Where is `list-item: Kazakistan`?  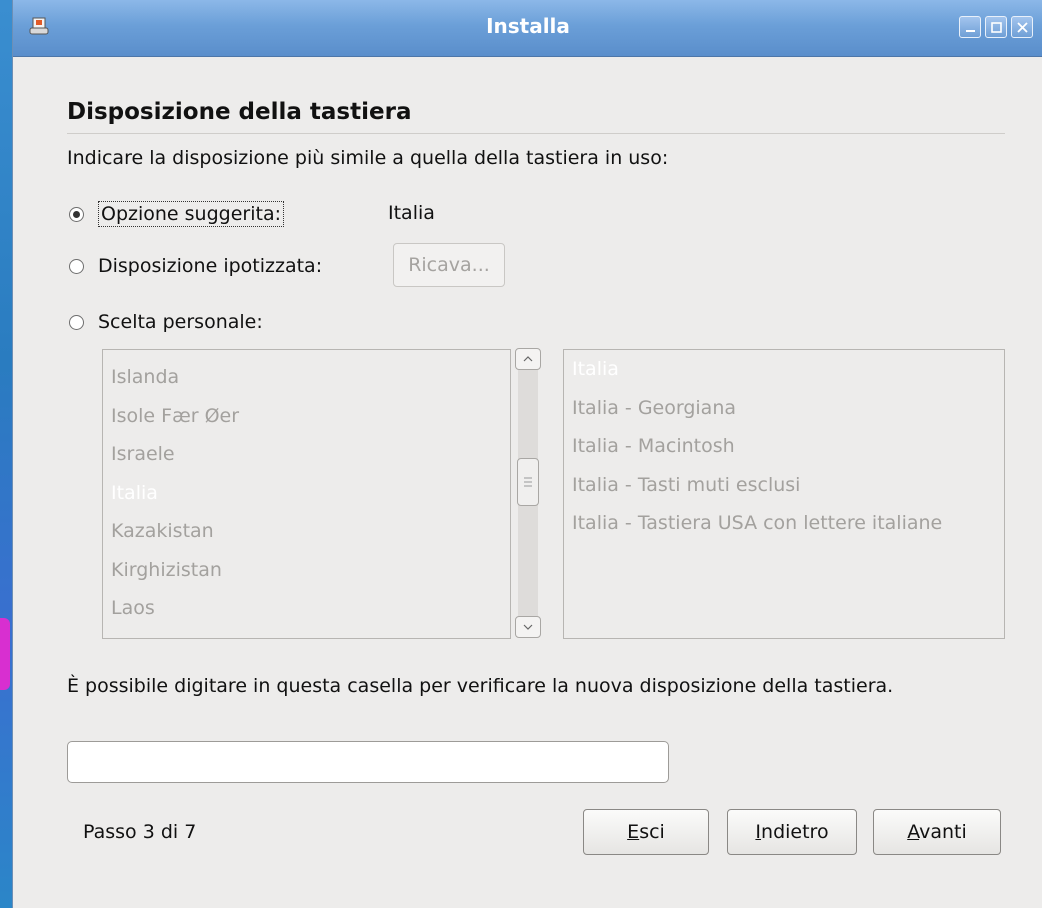 list-item: Kazakistan is located at coordinates (306, 531).